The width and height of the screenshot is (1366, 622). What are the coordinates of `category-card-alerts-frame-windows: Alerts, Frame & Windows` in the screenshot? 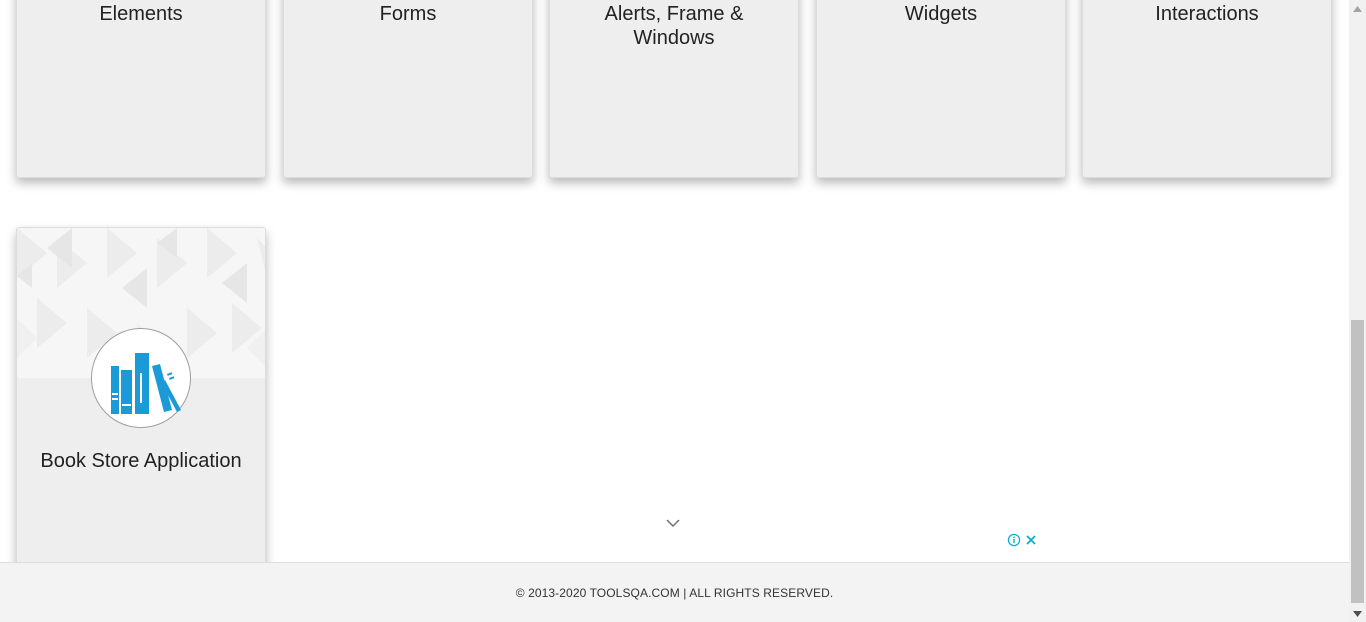 It's located at (674, 89).